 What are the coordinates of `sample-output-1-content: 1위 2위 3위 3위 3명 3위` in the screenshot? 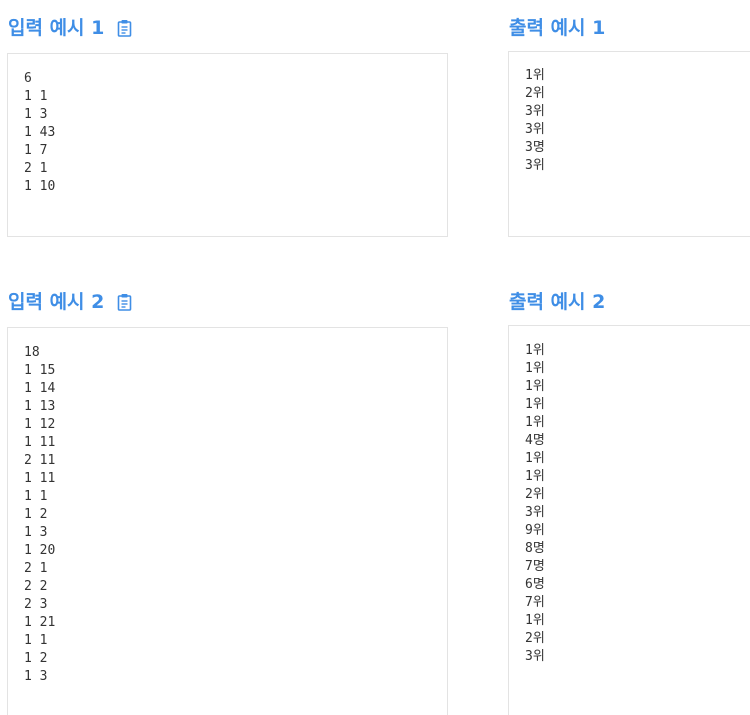 It's located at (535, 120).